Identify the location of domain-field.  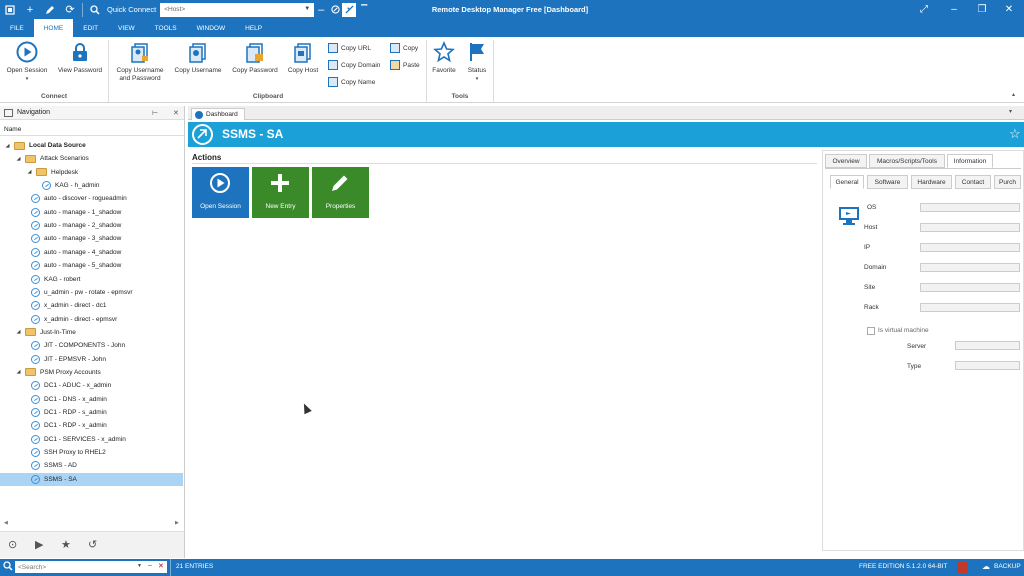
(970, 267).